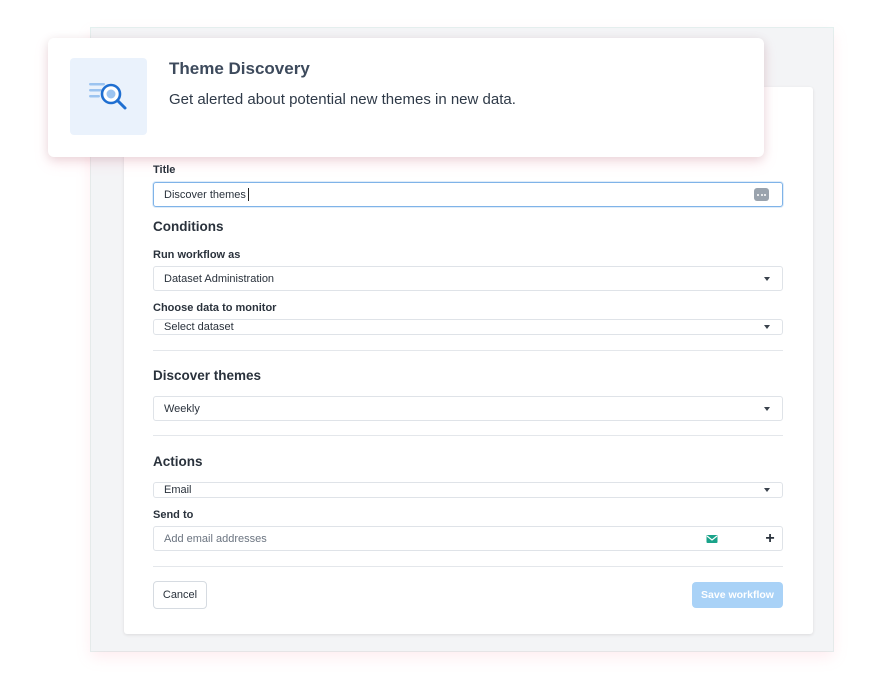 The image size is (881, 684). Describe the element at coordinates (180, 595) in the screenshot. I see `cancel-button: Cancel` at that location.